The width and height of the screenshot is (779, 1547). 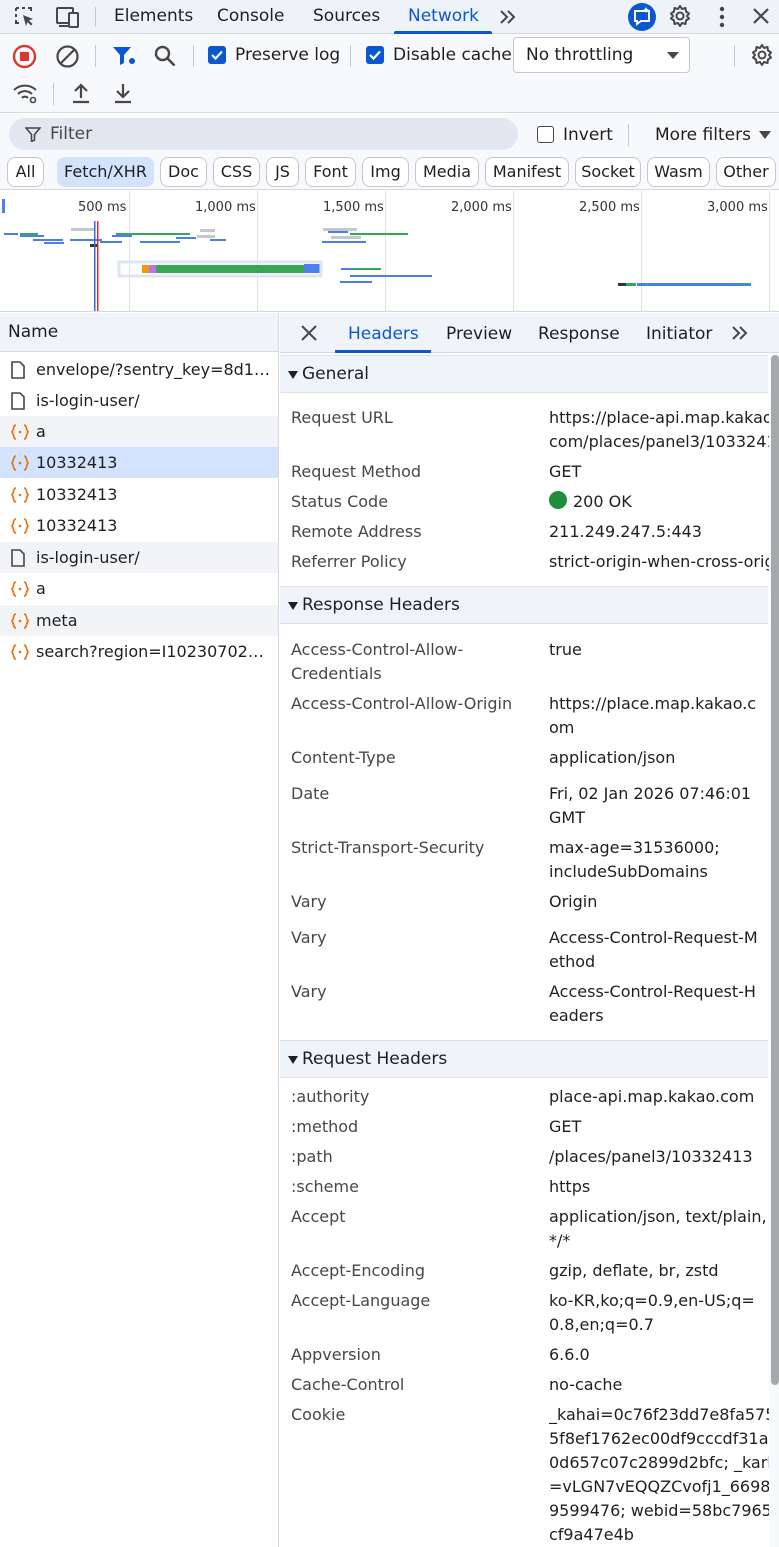 I want to click on tab-headers: Headers, so click(x=383, y=334).